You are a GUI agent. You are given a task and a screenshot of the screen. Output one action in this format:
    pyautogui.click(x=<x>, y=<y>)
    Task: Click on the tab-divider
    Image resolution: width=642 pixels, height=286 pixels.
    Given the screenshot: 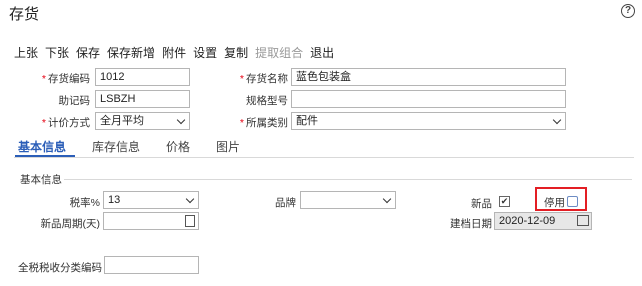 What is the action you would take?
    pyautogui.click(x=324, y=157)
    